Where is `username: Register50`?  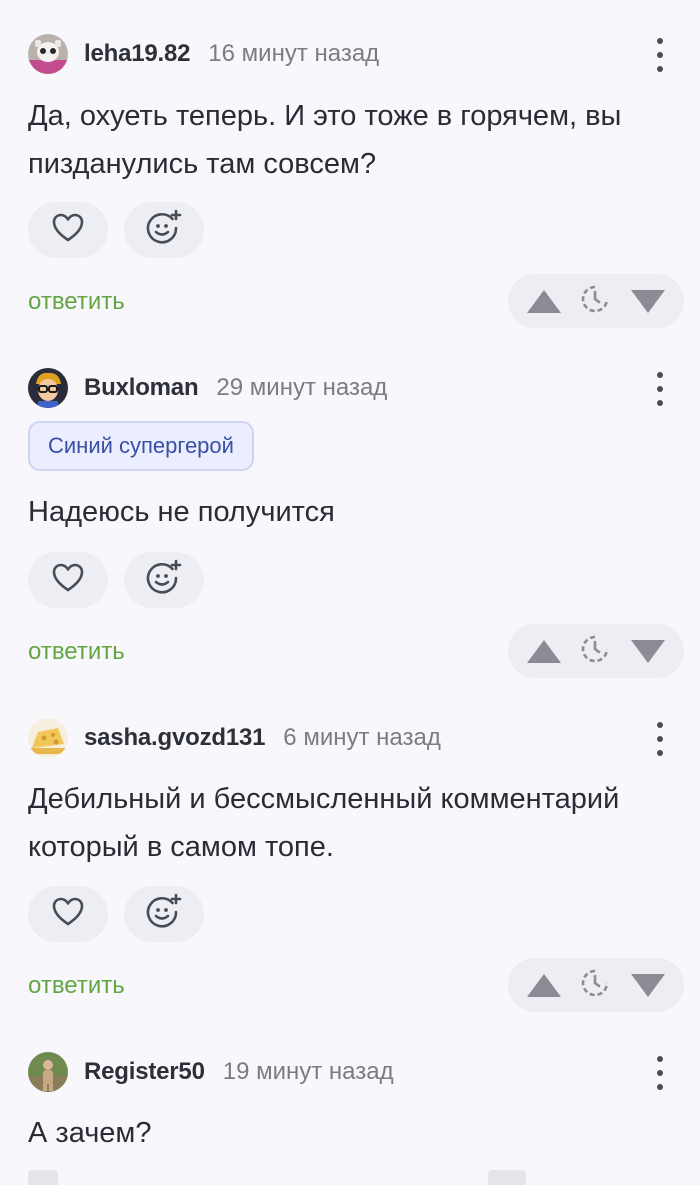
username: Register50 is located at coordinates (144, 1072).